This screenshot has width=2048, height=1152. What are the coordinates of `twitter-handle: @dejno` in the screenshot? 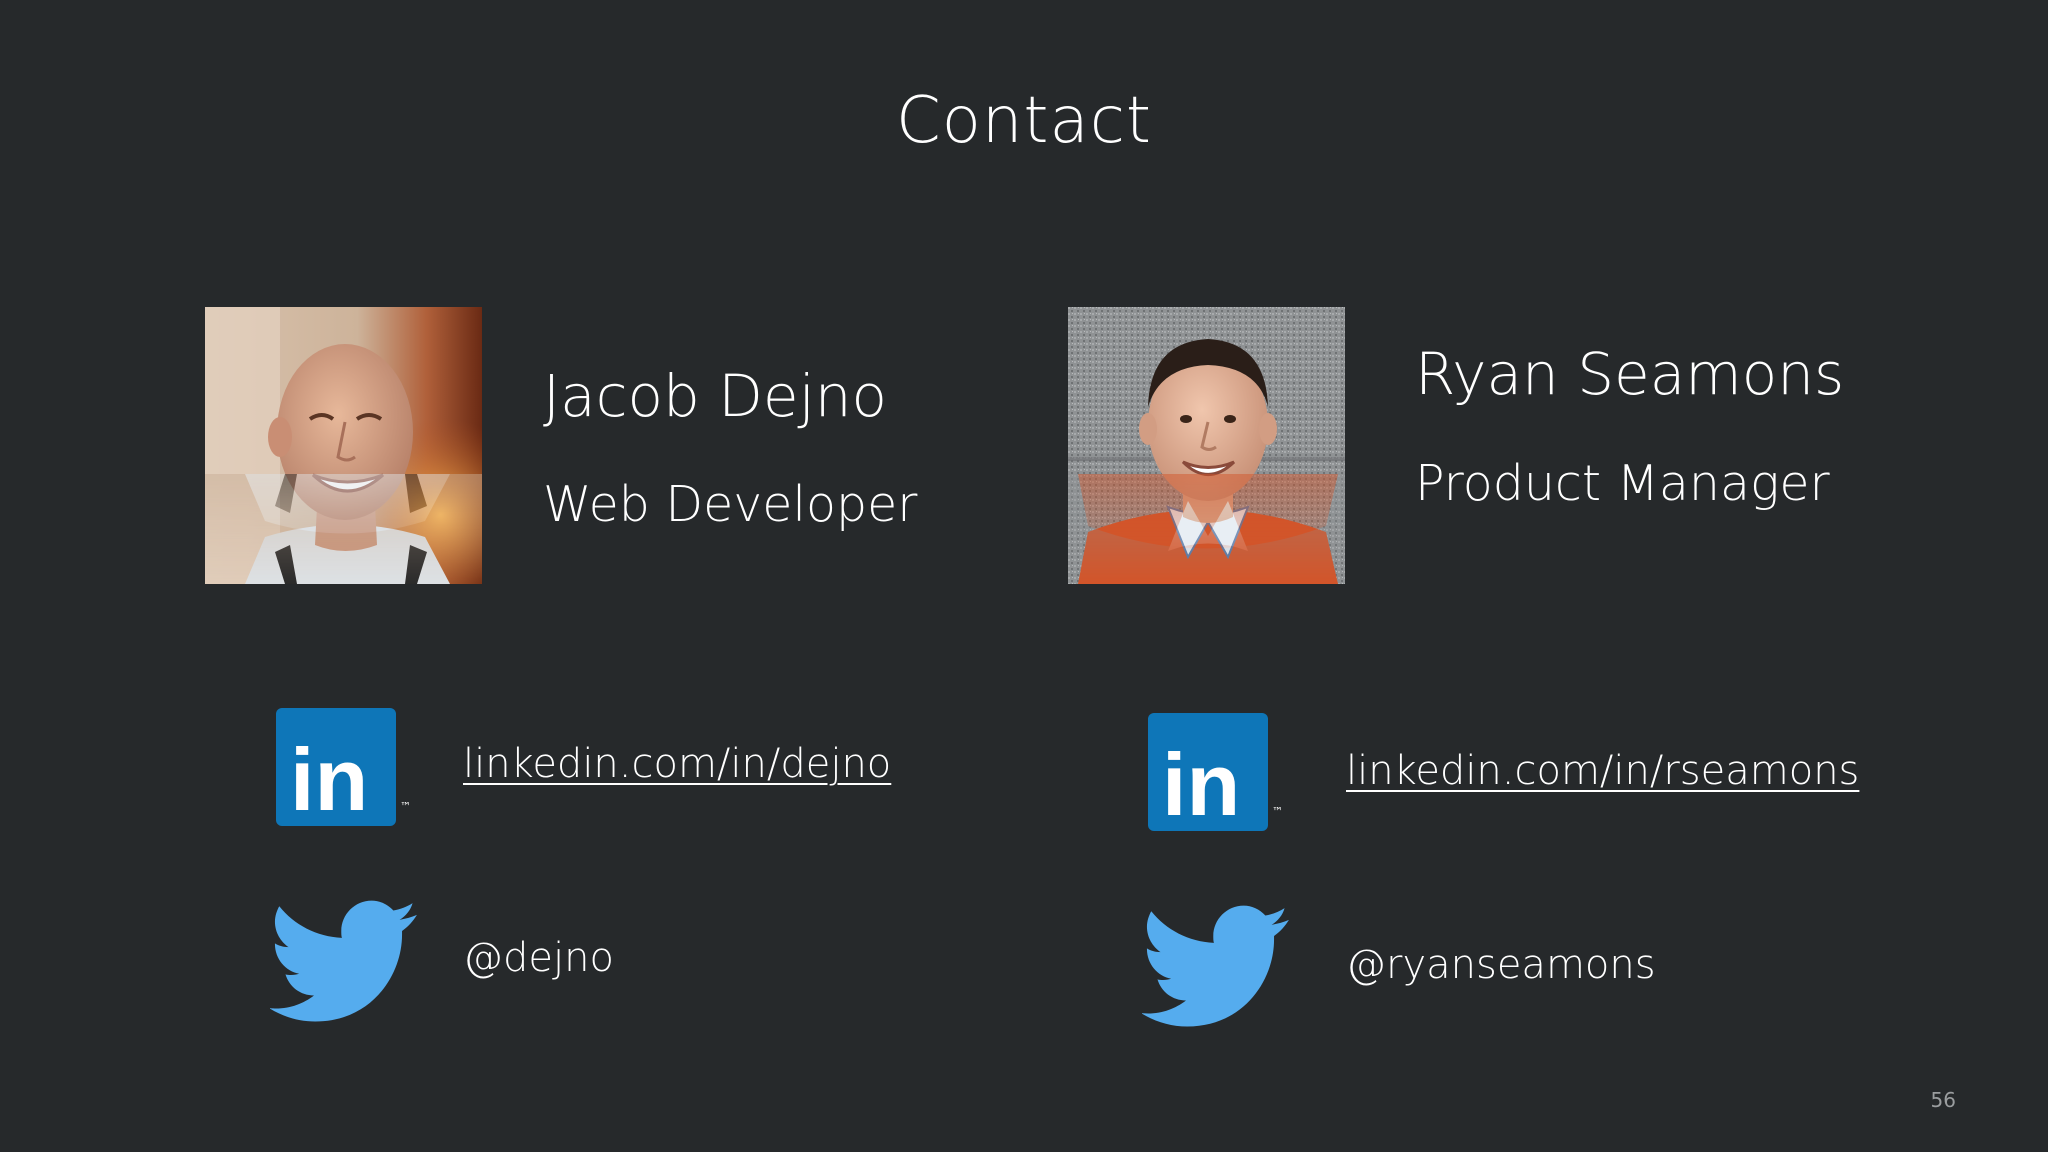 It's located at (538, 958).